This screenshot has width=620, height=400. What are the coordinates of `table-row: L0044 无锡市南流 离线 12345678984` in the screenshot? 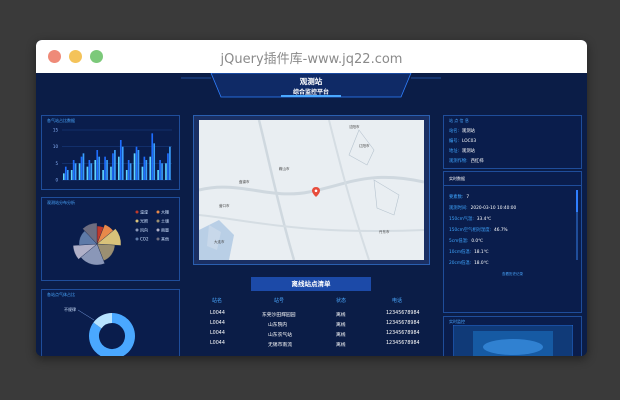 It's located at (312, 345).